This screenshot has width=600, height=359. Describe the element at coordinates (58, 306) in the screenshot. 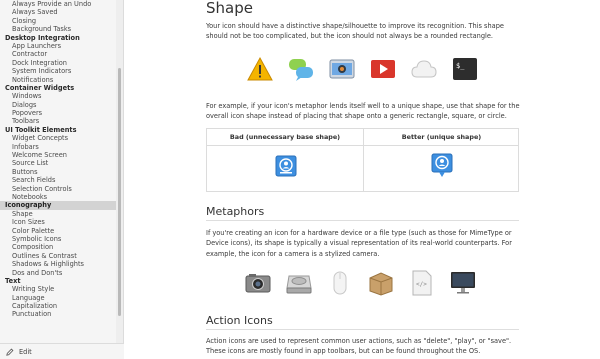

I see `sidebar-item: Capitalization` at that location.